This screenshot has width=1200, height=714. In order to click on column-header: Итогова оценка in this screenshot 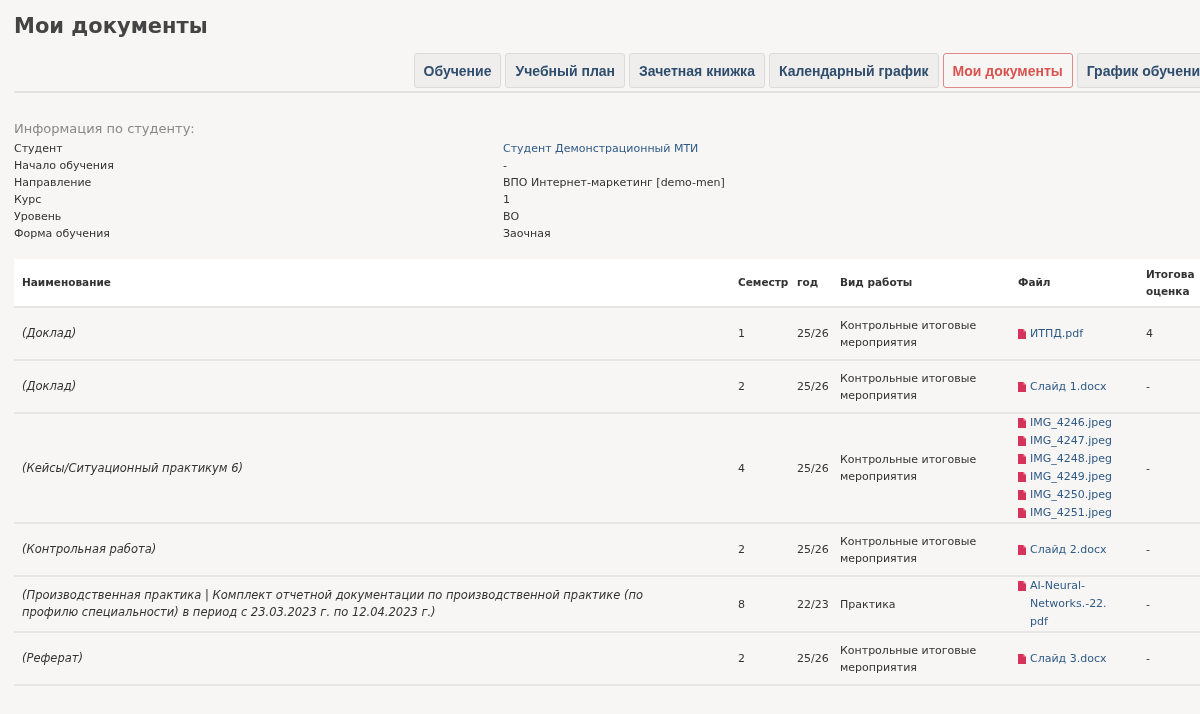, I will do `click(1171, 282)`.